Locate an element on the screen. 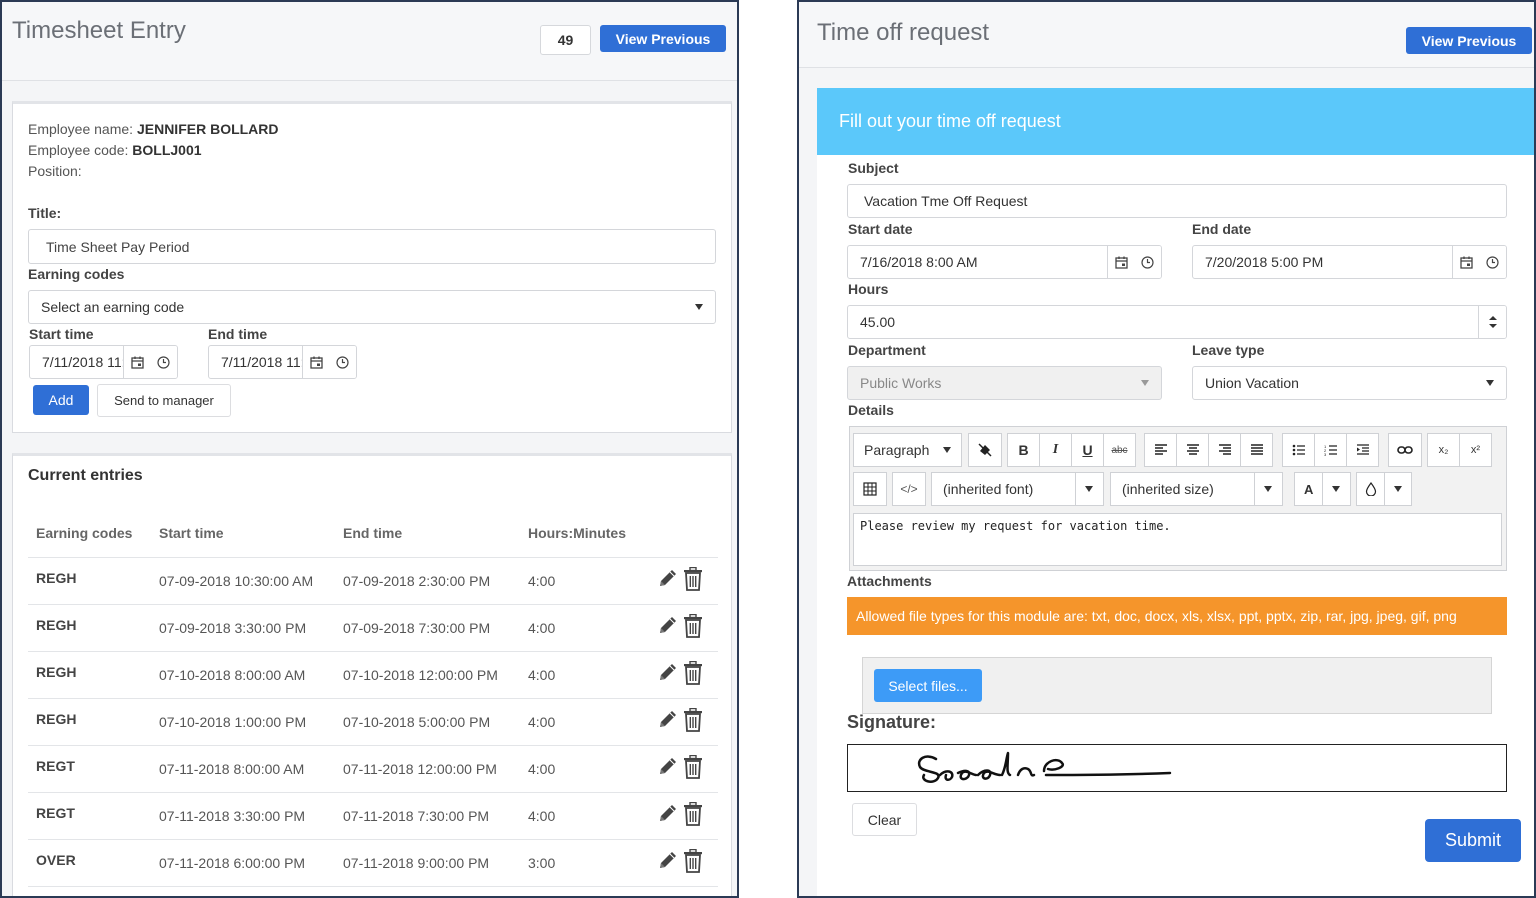 Image resolution: width=1536 pixels, height=898 pixels. underline-button: U is located at coordinates (1087, 450).